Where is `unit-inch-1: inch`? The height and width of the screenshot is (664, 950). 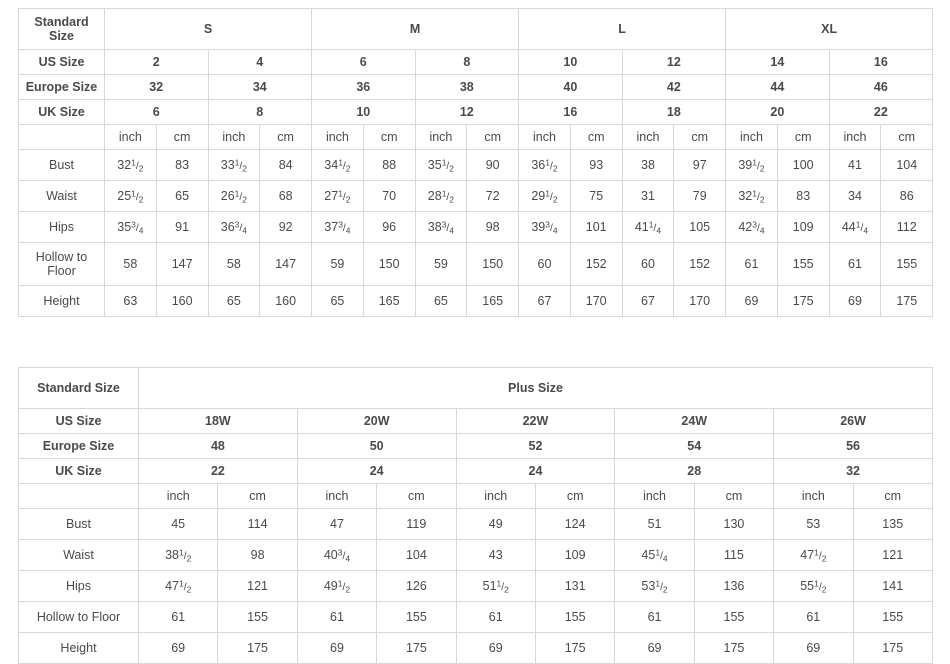 unit-inch-1: inch is located at coordinates (337, 496).